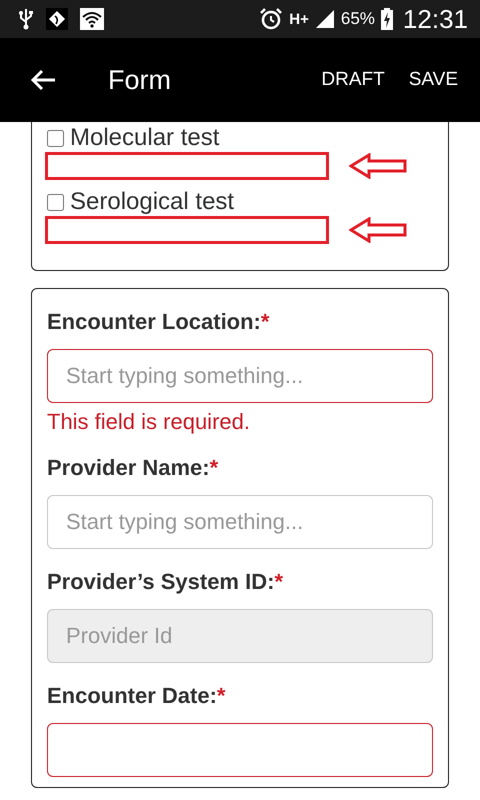  Describe the element at coordinates (145, 138) in the screenshot. I see `option-label: Molecular test` at that location.